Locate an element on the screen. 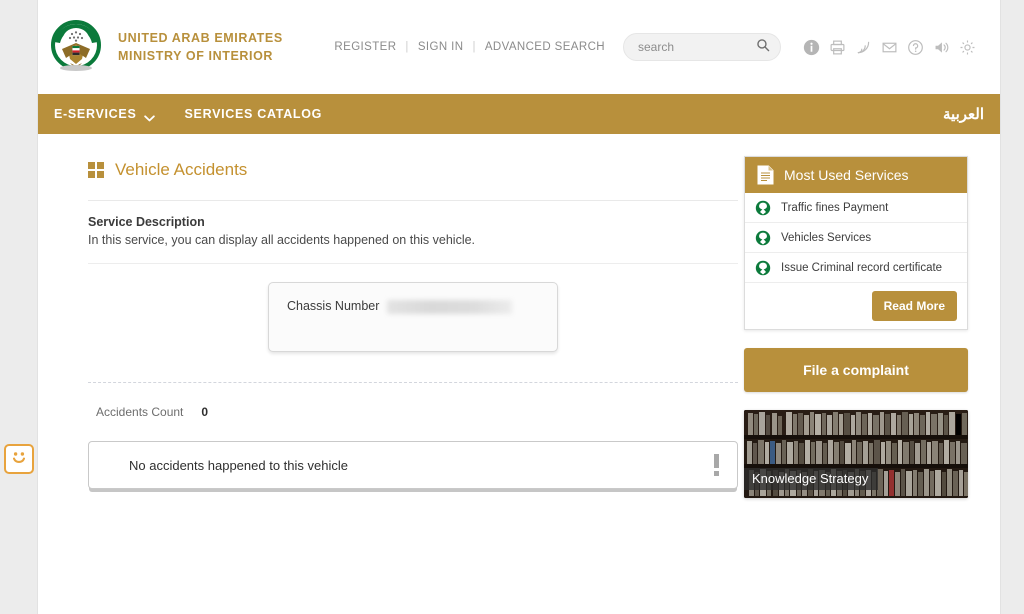 This screenshot has width=1024, height=614. search-input is located at coordinates (697, 47).